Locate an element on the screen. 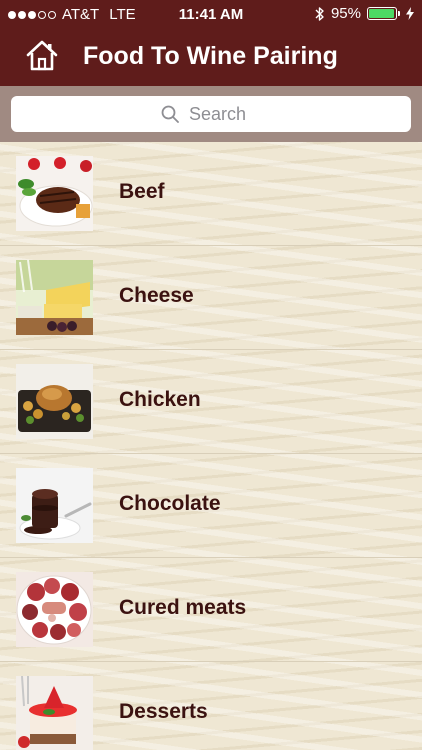  status-right: 95% is located at coordinates (364, 13).